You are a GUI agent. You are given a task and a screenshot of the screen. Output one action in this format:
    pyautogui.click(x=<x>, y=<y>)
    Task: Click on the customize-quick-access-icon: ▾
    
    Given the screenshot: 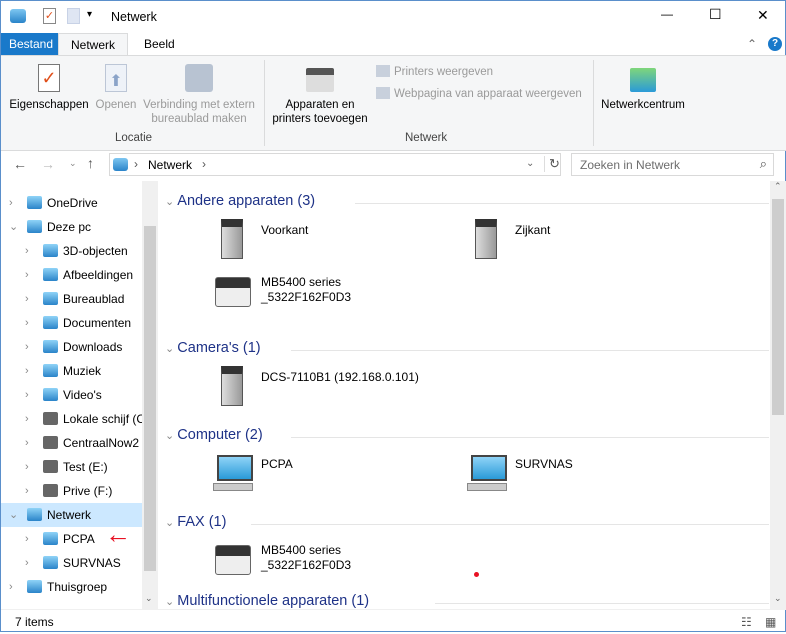 What is the action you would take?
    pyautogui.click(x=89, y=14)
    